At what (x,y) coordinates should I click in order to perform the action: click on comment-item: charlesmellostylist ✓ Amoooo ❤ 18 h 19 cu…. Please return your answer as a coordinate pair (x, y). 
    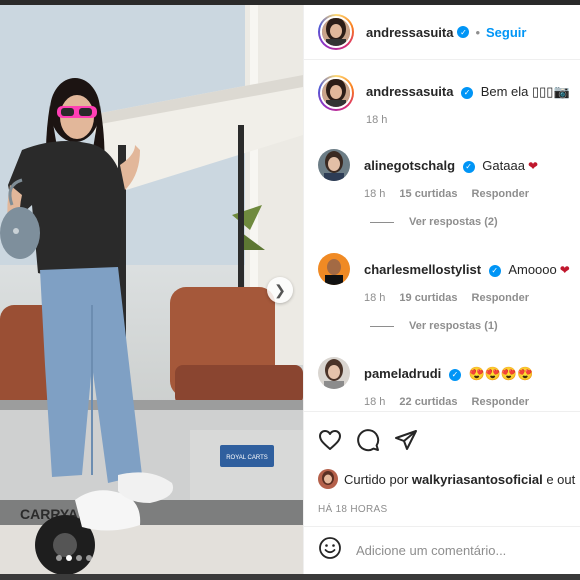
    Looking at the image, I should click on (448, 278).